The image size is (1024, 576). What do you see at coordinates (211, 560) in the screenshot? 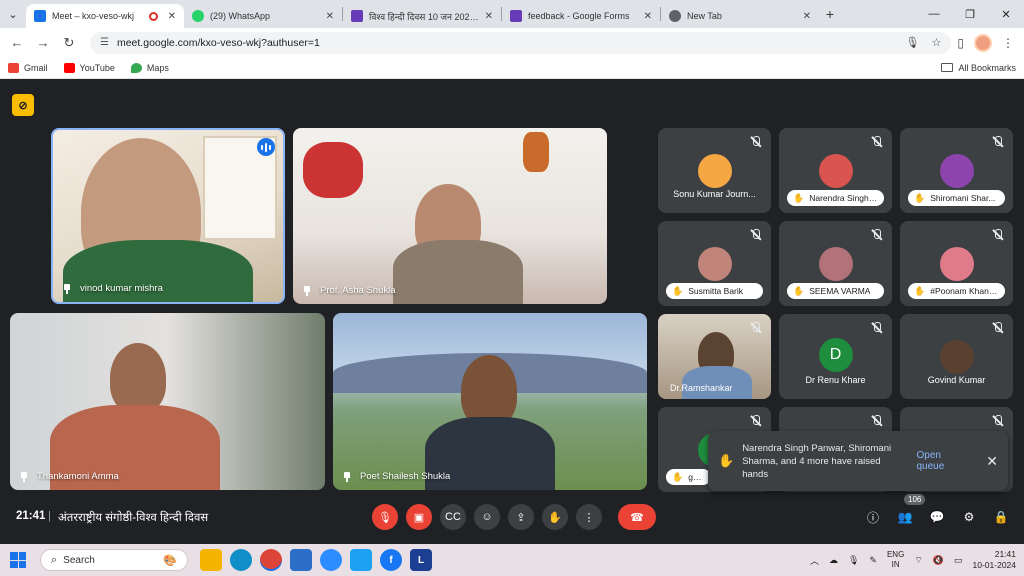
I see `file-explorer-icon` at bounding box center [211, 560].